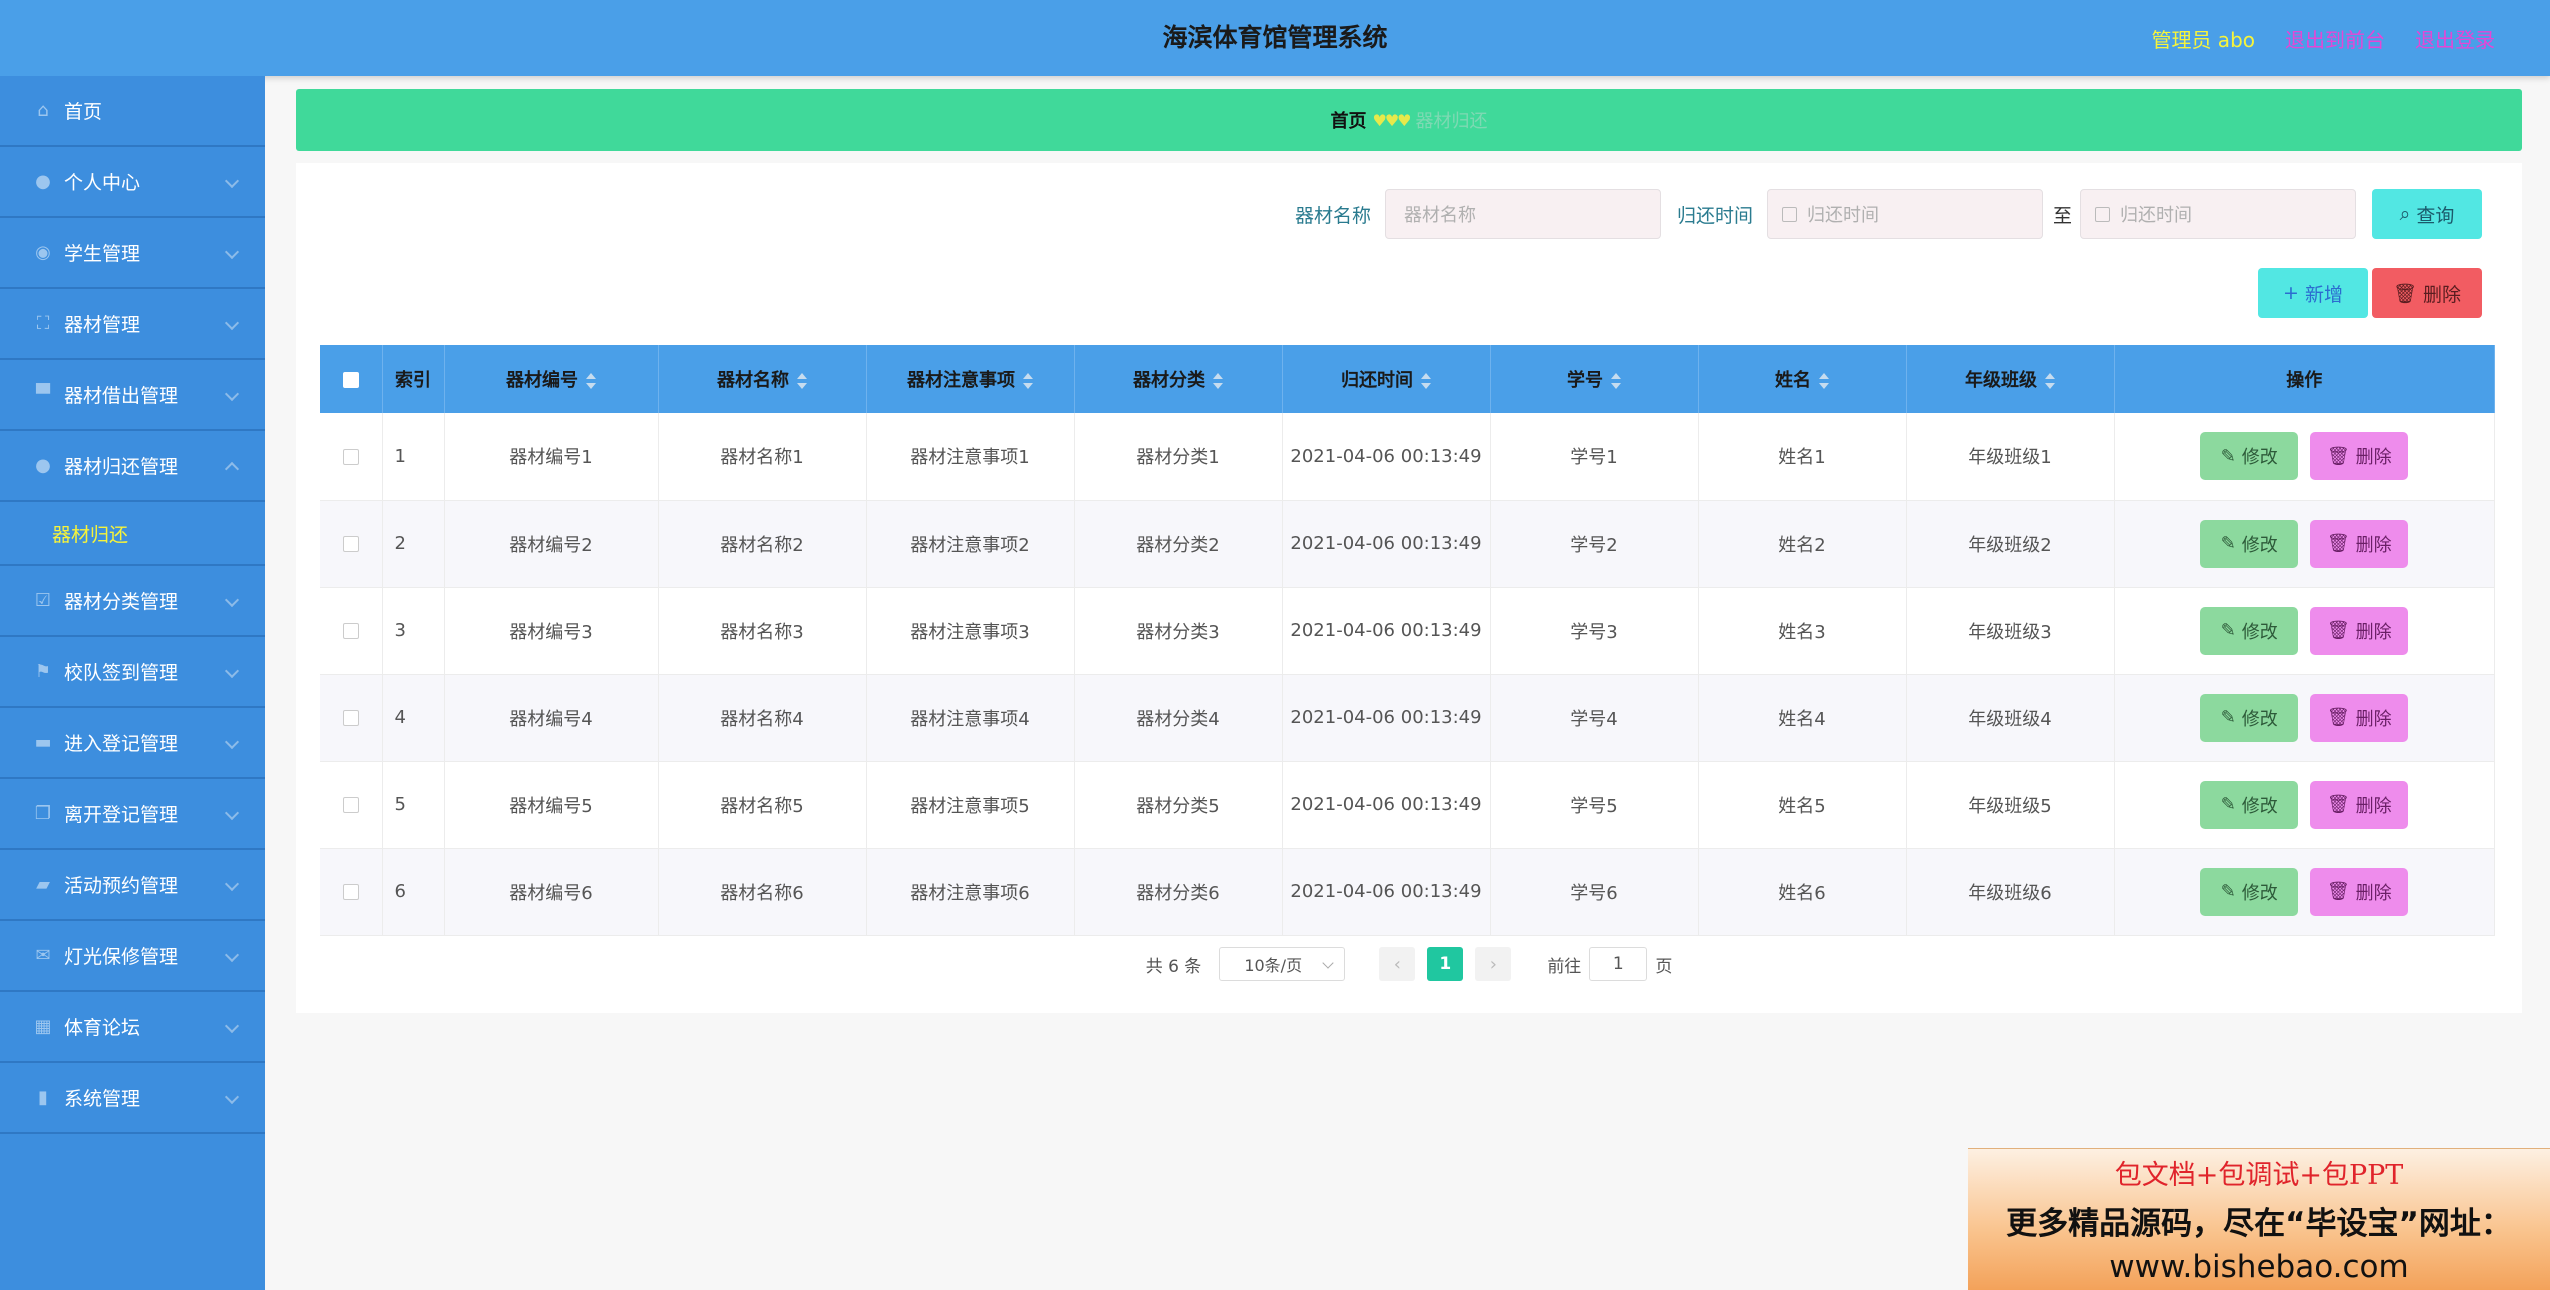  What do you see at coordinates (551, 379) in the screenshot?
I see `col-code: 器材编号` at bounding box center [551, 379].